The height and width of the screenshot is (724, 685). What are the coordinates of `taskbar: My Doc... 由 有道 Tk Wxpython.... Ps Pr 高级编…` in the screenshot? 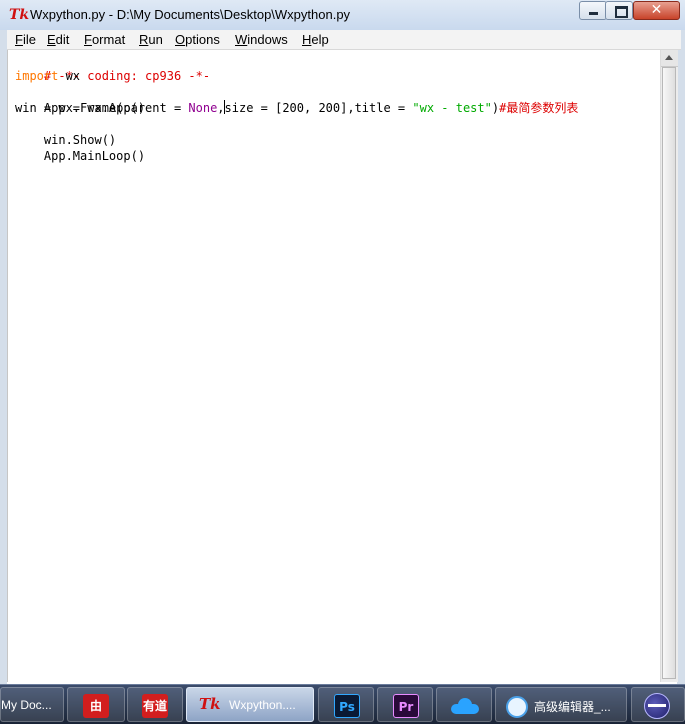 It's located at (342, 704).